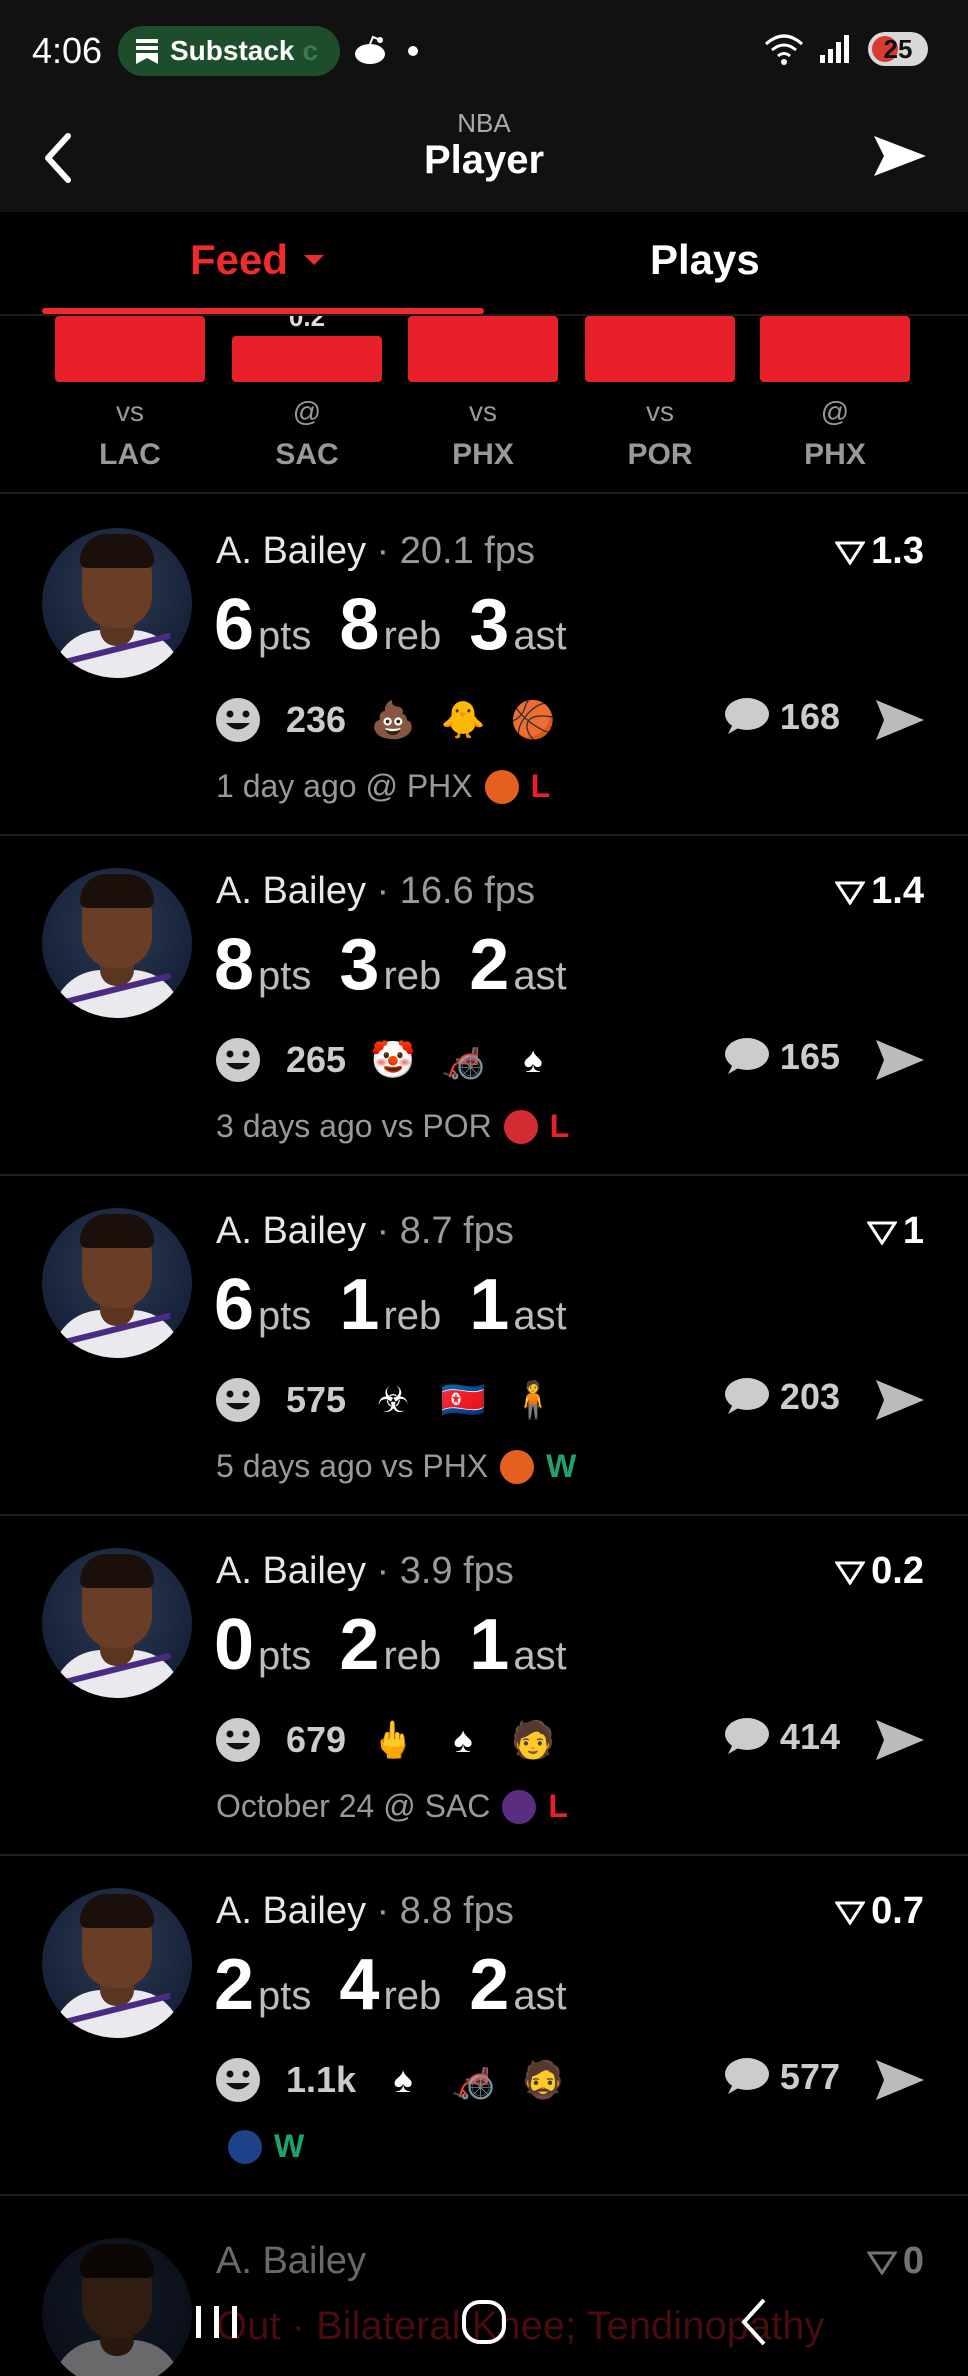  What do you see at coordinates (484, 52) in the screenshot?
I see `status-bar: 4:06 Substack c 25` at bounding box center [484, 52].